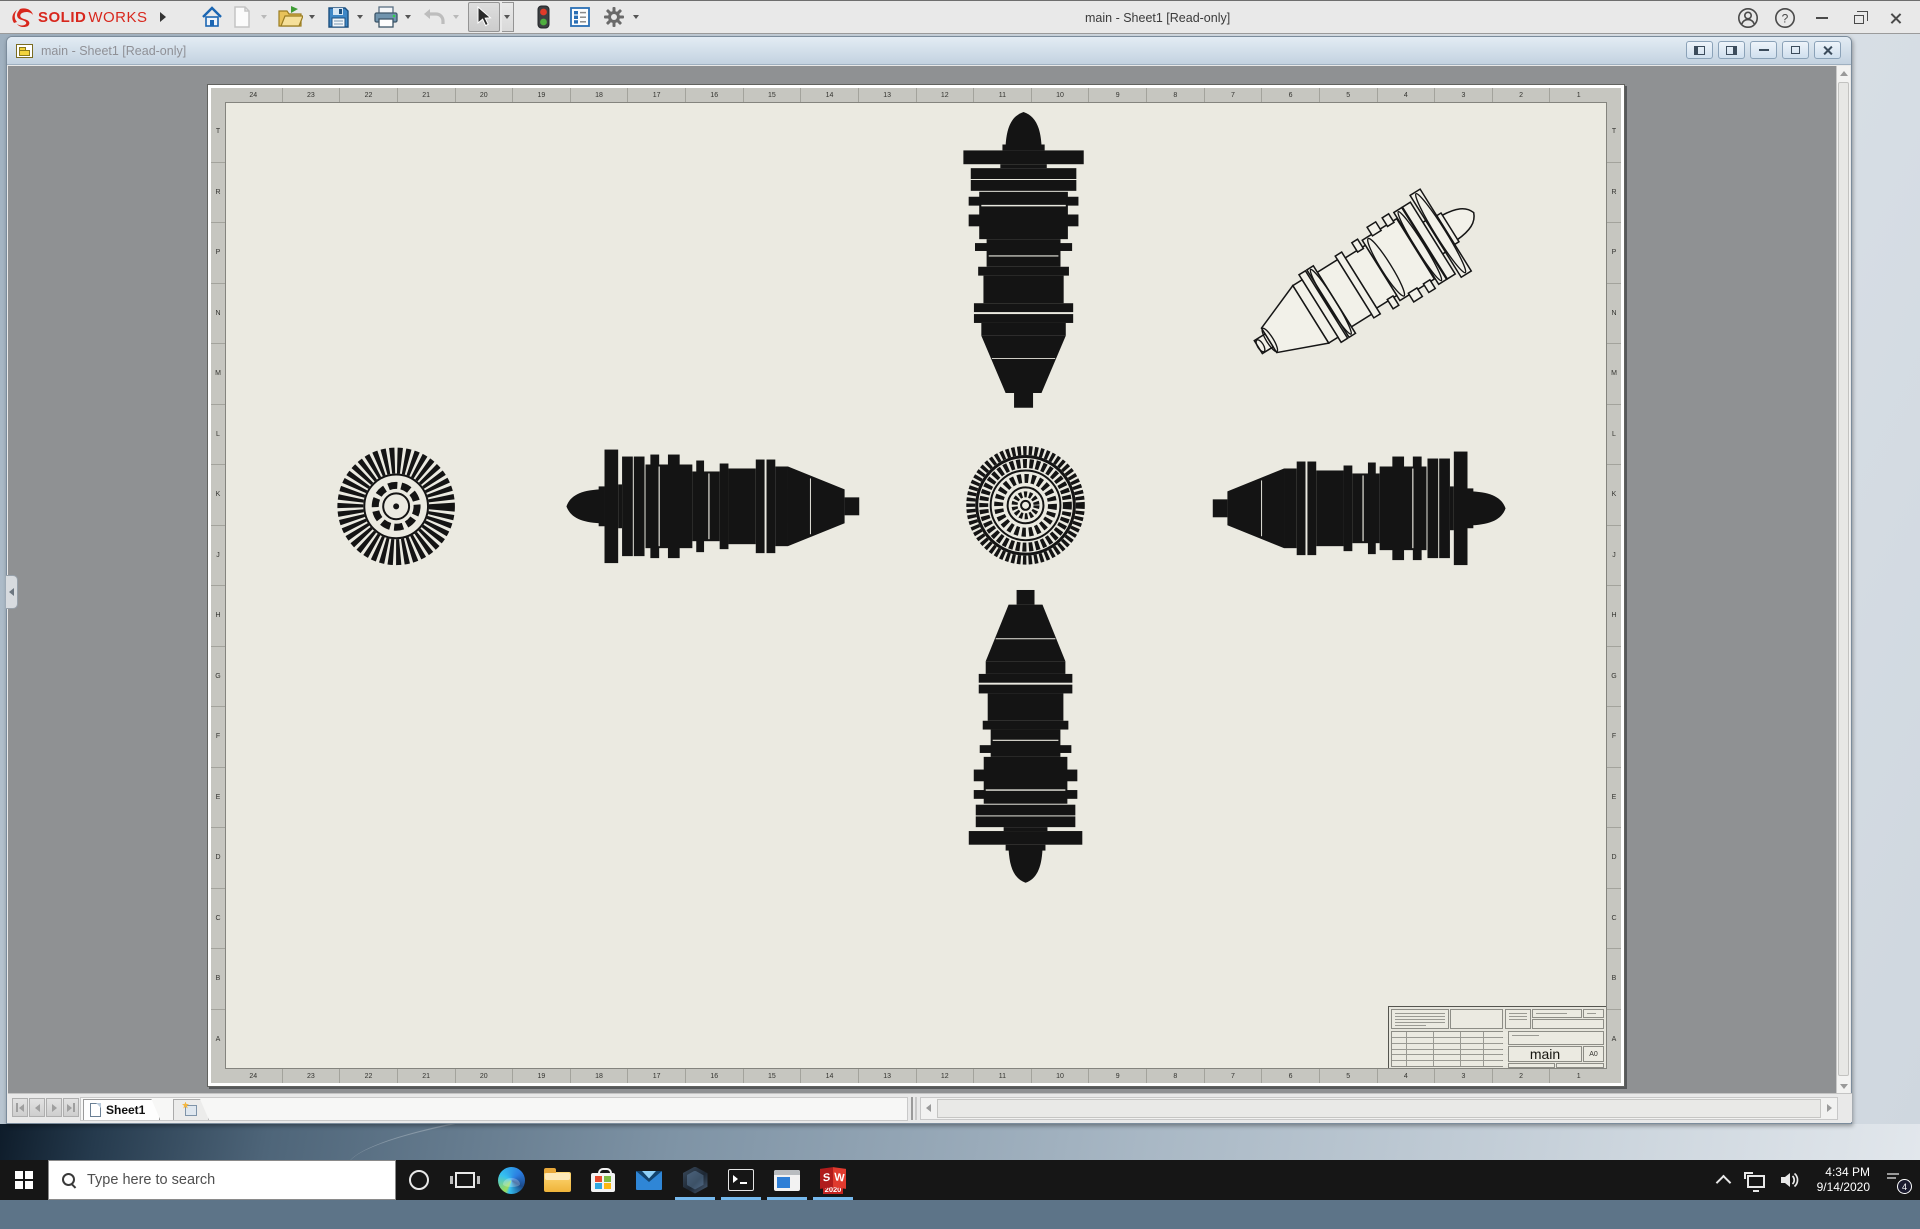 The image size is (1920, 1229). I want to click on document-title: main - Sheet1 [Read-only], so click(114, 50).